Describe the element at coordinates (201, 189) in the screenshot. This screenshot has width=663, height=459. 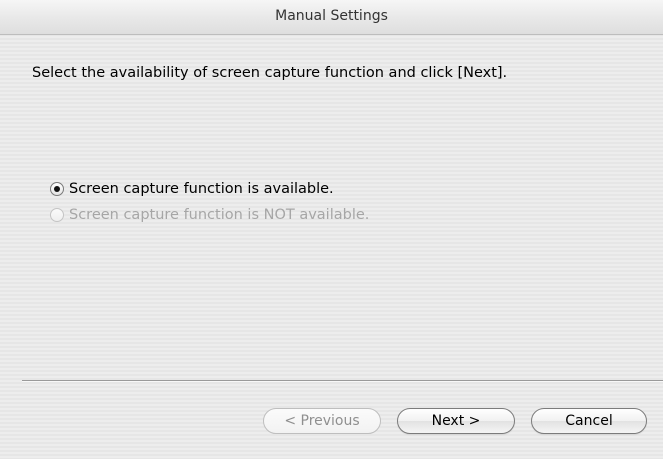
I see `radio-label-available: Screen capture function is available.` at that location.